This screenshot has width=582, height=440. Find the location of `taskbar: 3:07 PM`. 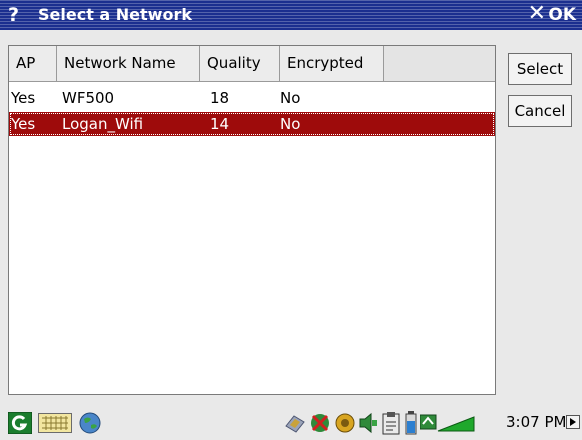

taskbar: 3:07 PM is located at coordinates (291, 422).